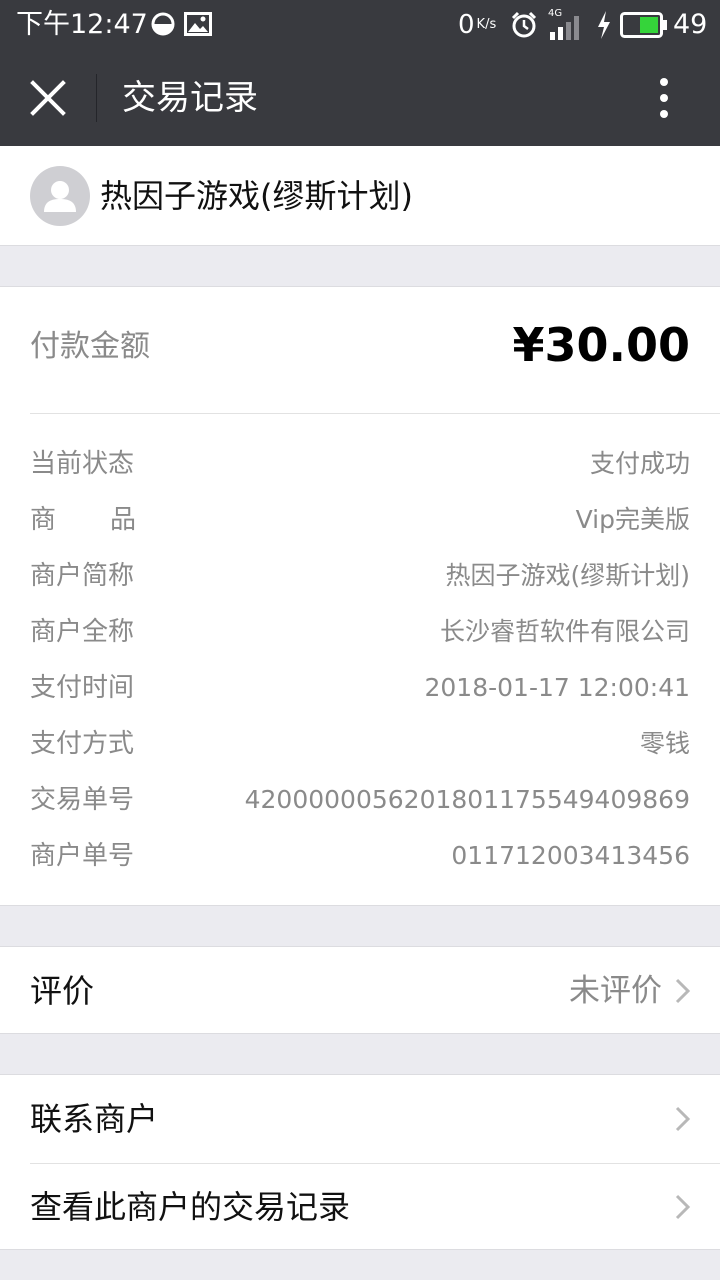 The width and height of the screenshot is (720, 1280). What do you see at coordinates (163, 24) in the screenshot?
I see `half-circle-icon` at bounding box center [163, 24].